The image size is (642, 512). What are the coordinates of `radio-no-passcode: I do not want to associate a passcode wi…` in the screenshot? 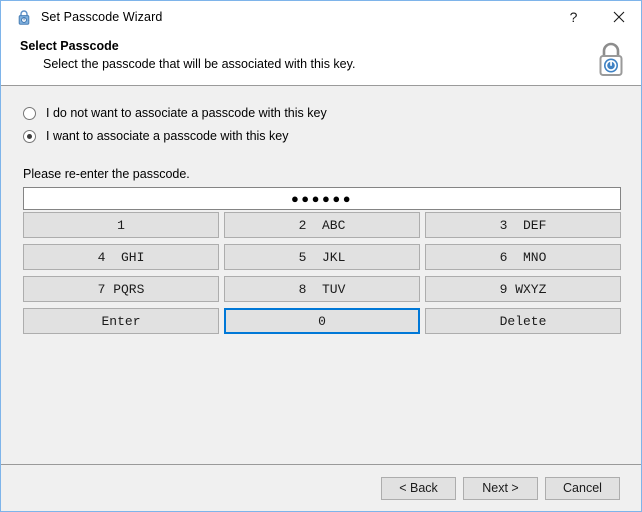 It's located at (175, 113).